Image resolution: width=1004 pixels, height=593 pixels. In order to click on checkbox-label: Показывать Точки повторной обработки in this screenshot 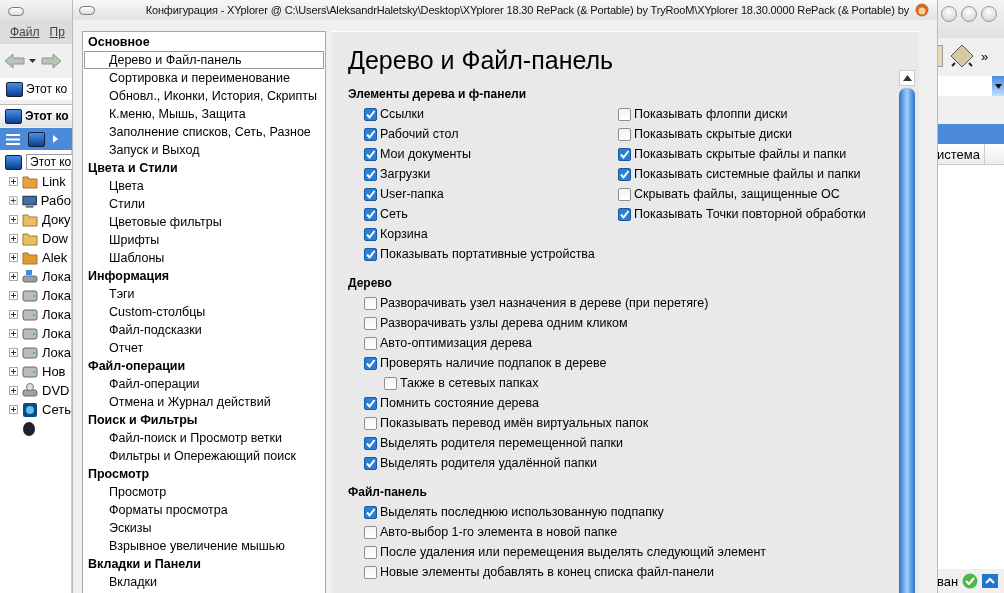, I will do `click(750, 214)`.